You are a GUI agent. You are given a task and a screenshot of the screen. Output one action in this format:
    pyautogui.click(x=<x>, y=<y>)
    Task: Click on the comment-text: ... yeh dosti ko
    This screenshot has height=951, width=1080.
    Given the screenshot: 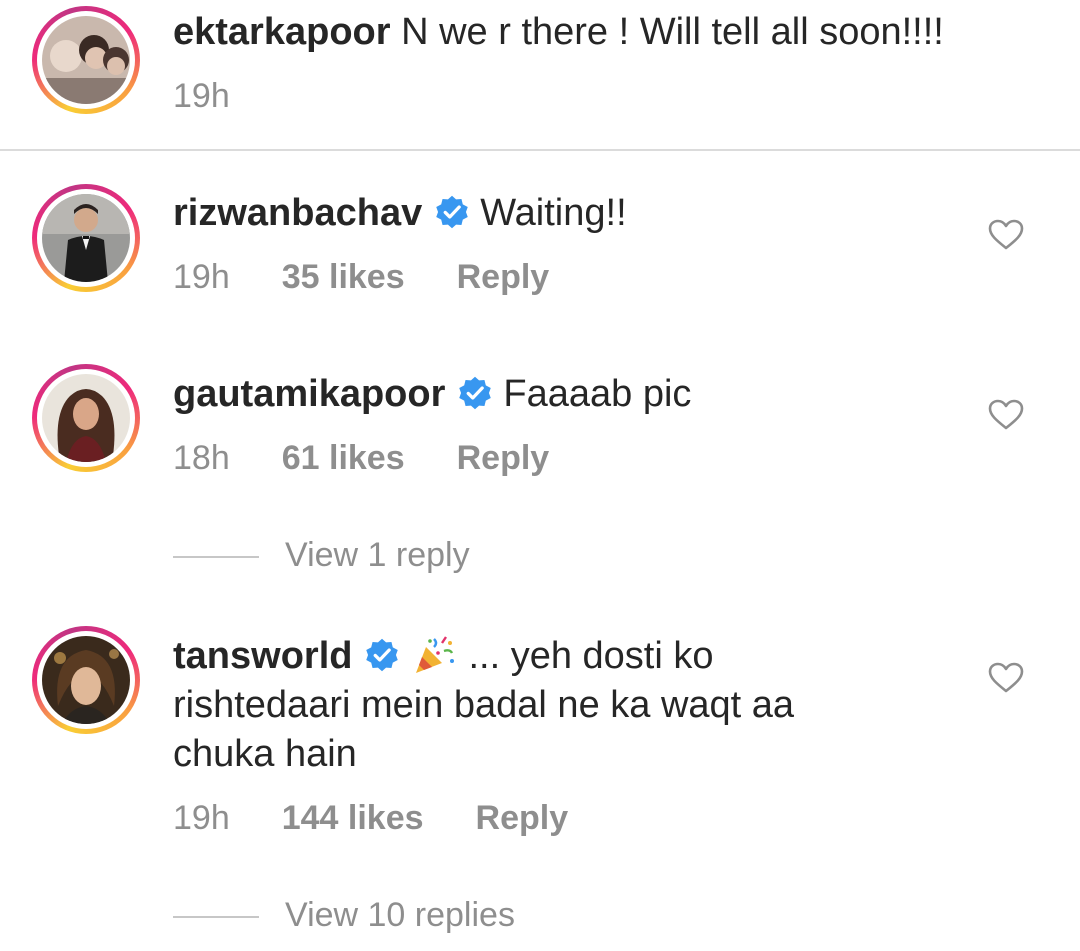 What is the action you would take?
    pyautogui.click(x=591, y=656)
    